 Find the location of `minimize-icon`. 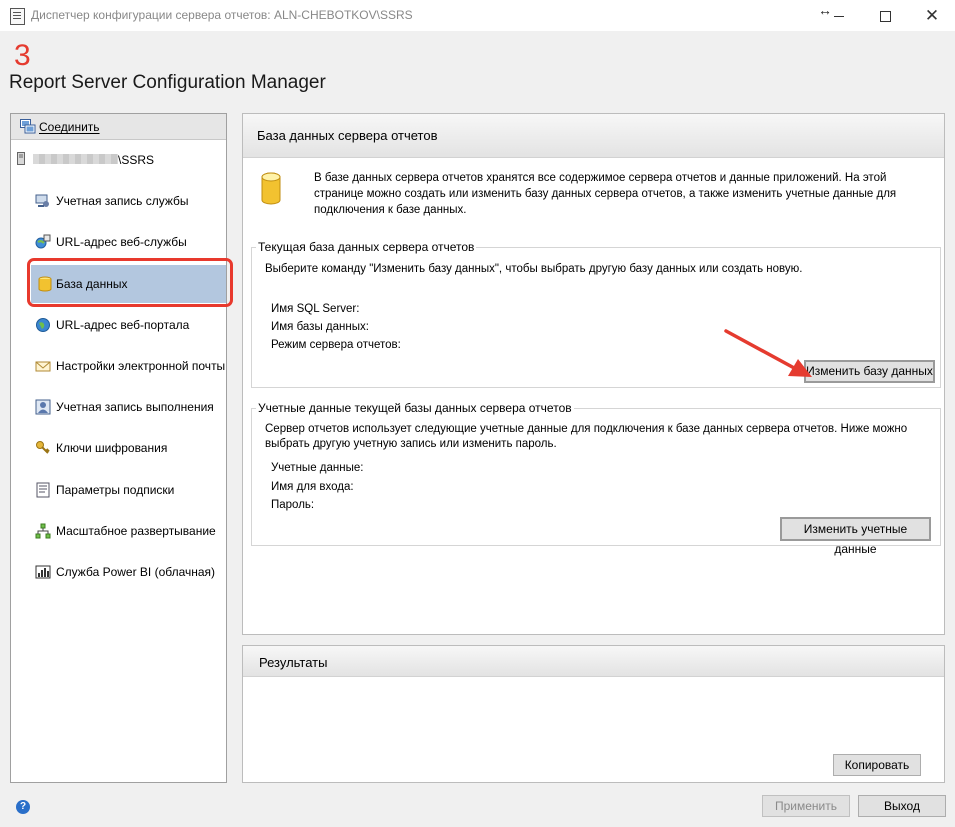

minimize-icon is located at coordinates (839, 16).